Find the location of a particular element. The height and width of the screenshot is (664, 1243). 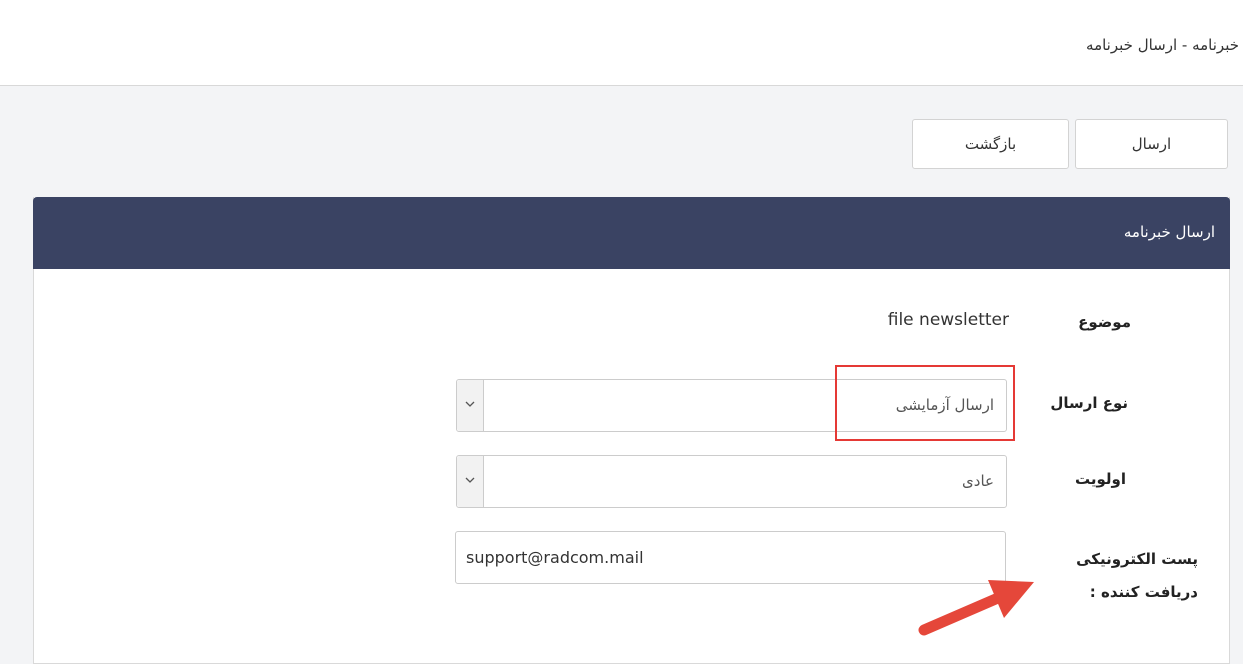

send-type-label: نوع ارسال is located at coordinates (1089, 403).